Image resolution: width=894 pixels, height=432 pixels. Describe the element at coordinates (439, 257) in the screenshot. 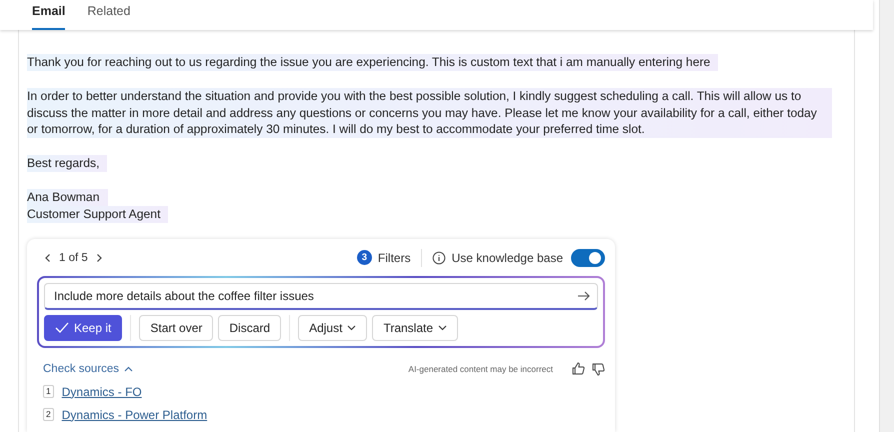

I see `info-icon` at that location.